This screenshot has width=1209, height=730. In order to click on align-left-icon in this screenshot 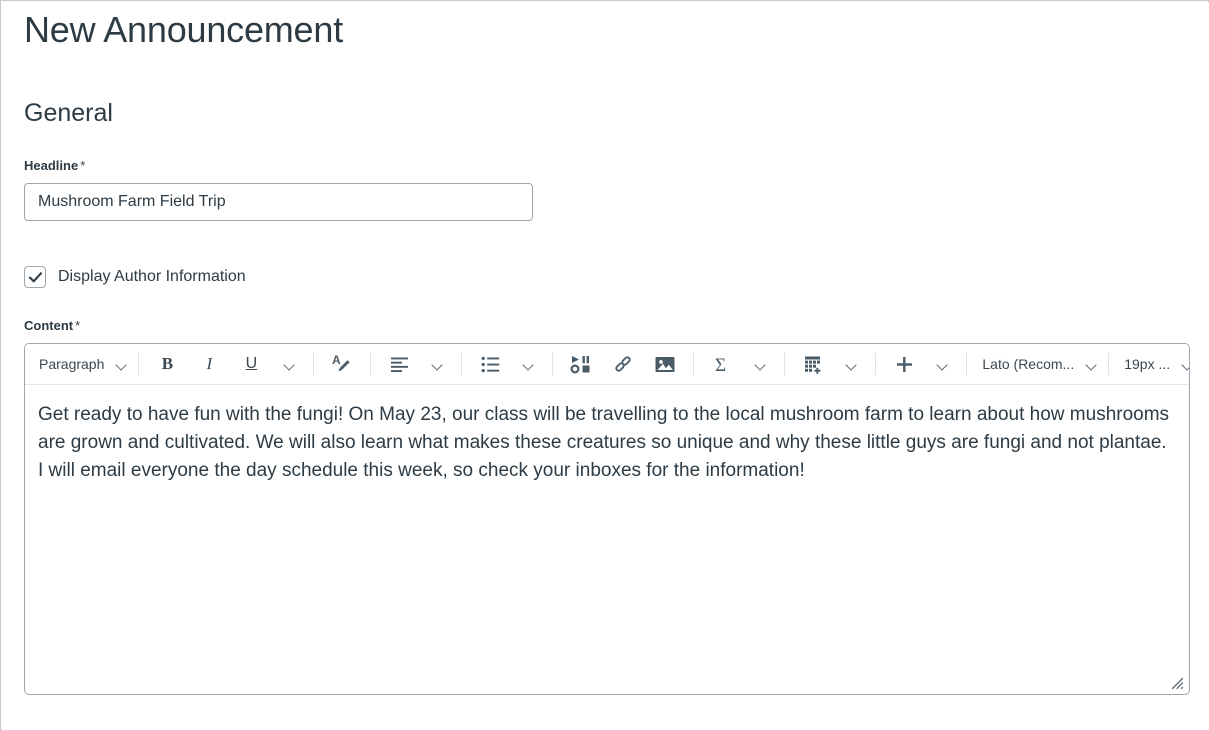, I will do `click(399, 364)`.